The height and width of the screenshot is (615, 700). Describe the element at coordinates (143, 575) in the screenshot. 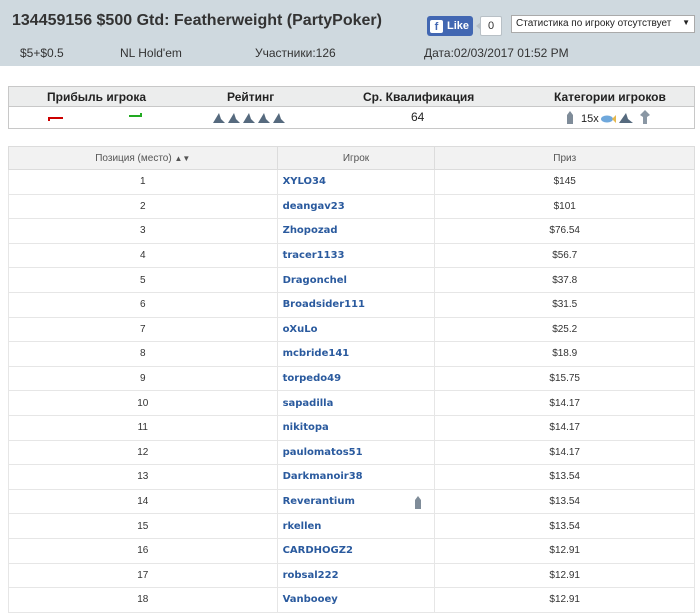

I see `position-cell: 17` at that location.